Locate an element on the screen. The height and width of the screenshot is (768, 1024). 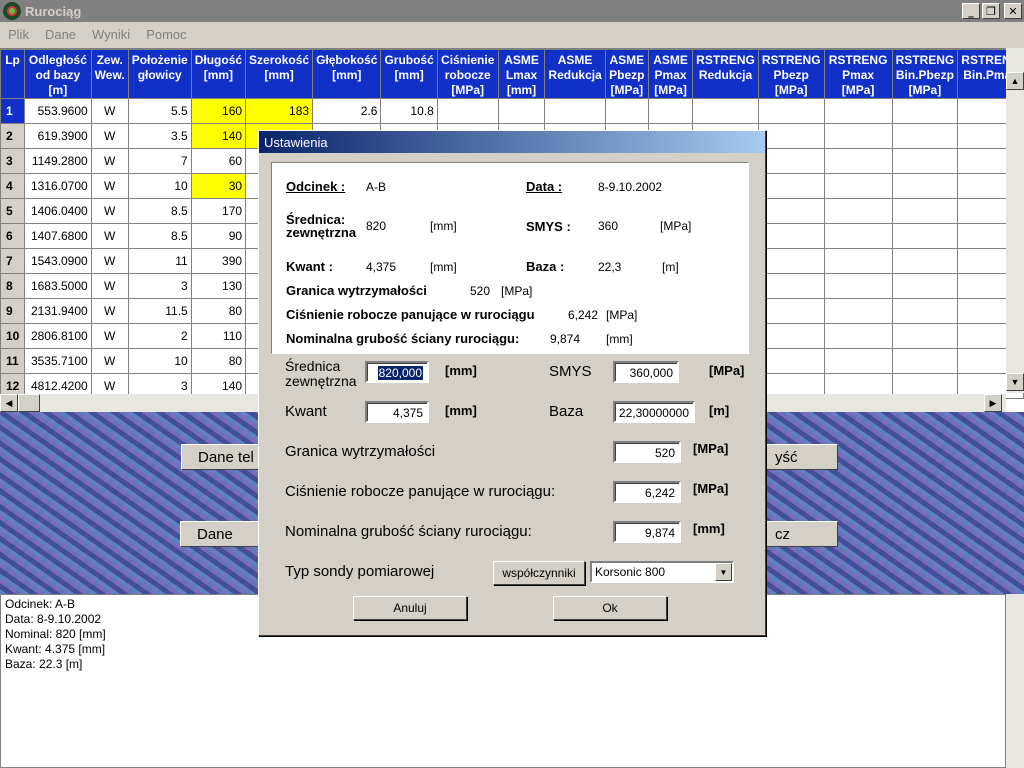
scroll-left-arrow-icon: ◀ is located at coordinates (9, 403).